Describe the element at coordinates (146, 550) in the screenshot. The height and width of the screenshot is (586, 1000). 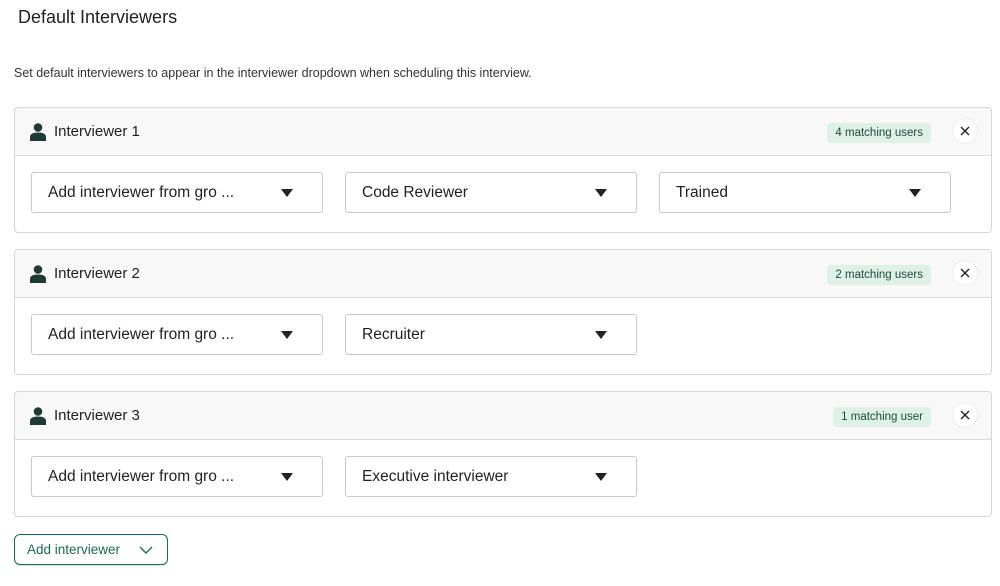
I see `chevron-down-icon` at that location.